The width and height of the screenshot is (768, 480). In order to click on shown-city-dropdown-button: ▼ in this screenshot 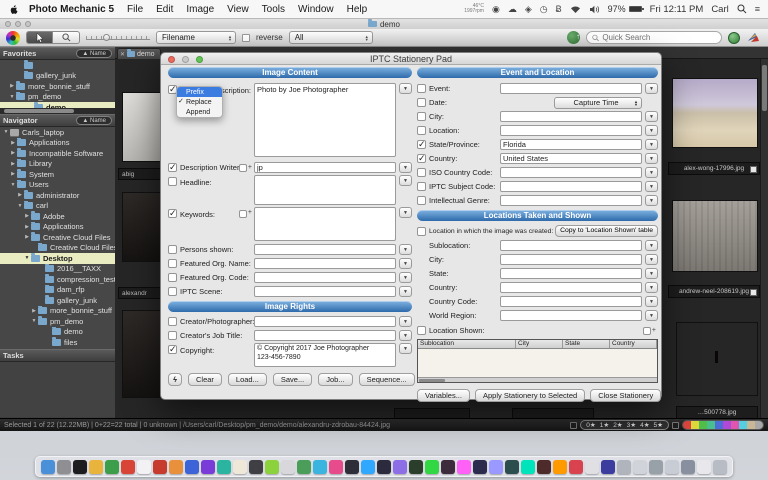, I will do `click(651, 259)`.